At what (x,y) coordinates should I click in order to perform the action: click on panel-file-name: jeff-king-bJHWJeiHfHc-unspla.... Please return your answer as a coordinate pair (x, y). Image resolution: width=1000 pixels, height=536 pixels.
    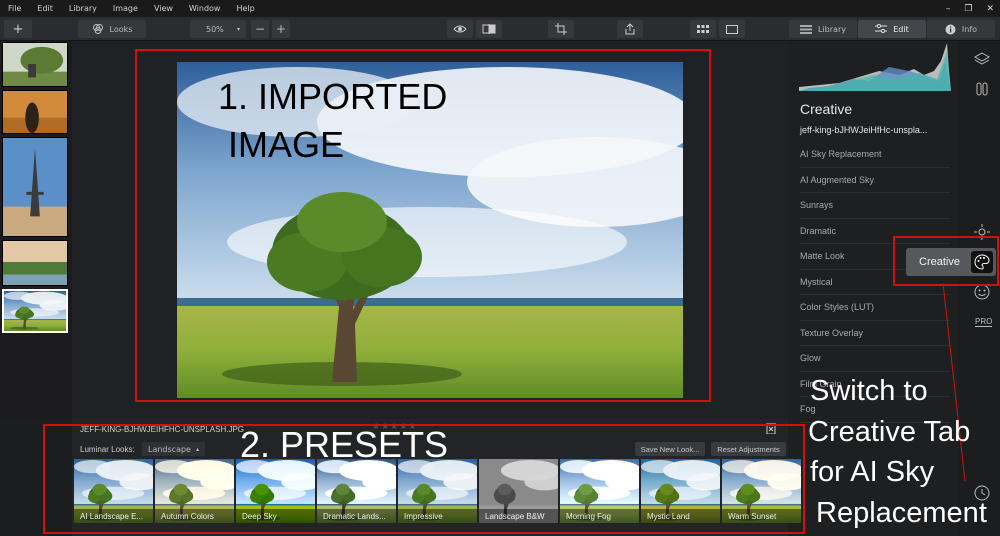
    Looking at the image, I should click on (864, 130).